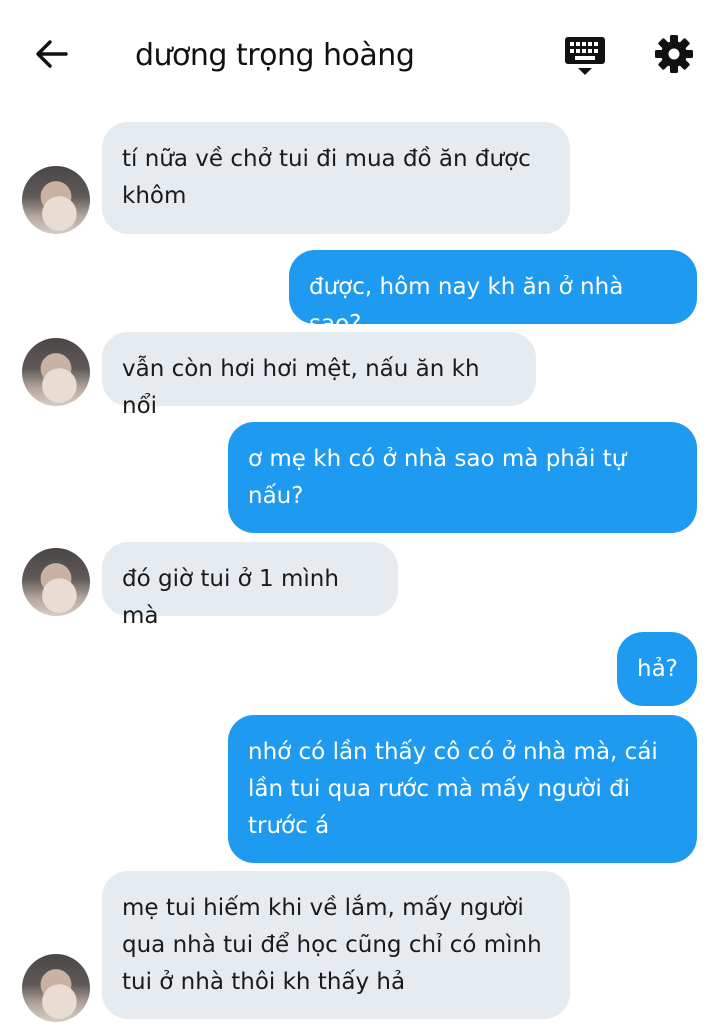  I want to click on keyboard-button, so click(585, 56).